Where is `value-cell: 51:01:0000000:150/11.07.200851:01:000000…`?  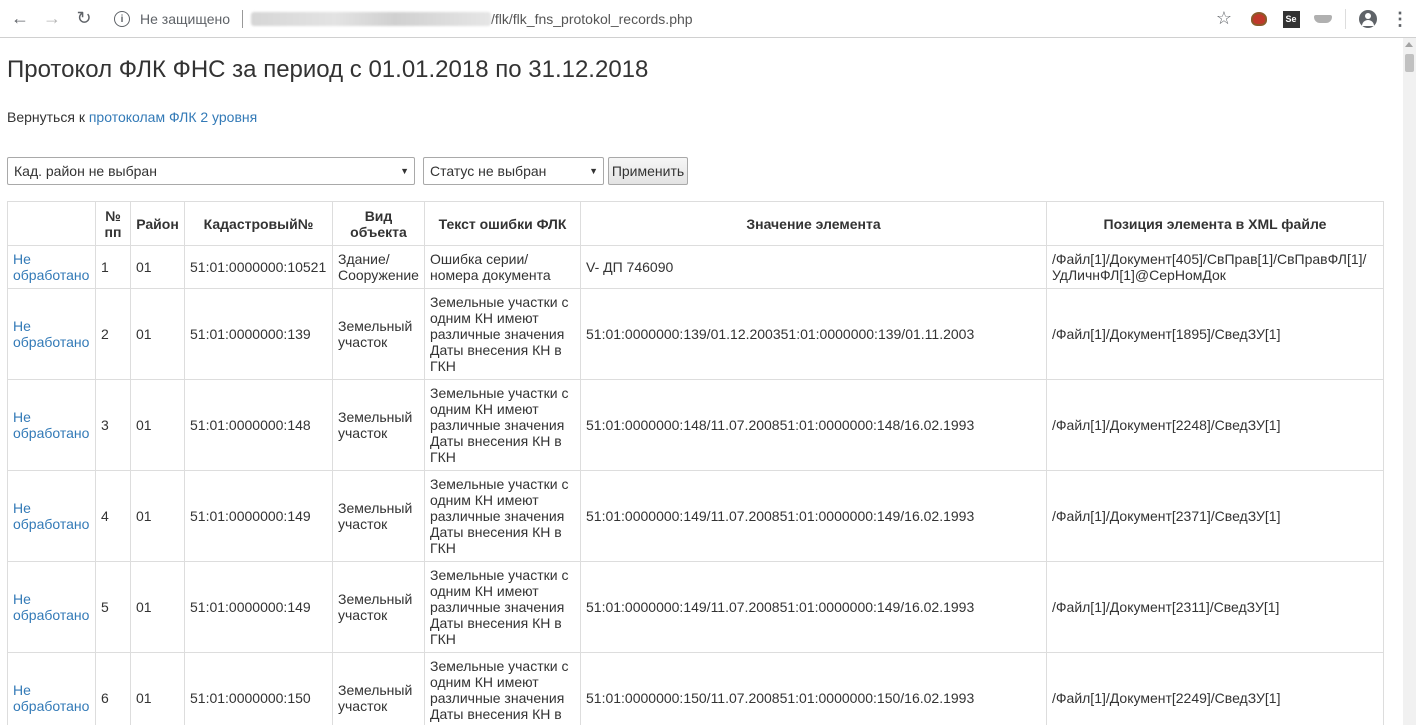
value-cell: 51:01:0000000:150/11.07.200851:01:000000… is located at coordinates (813, 688).